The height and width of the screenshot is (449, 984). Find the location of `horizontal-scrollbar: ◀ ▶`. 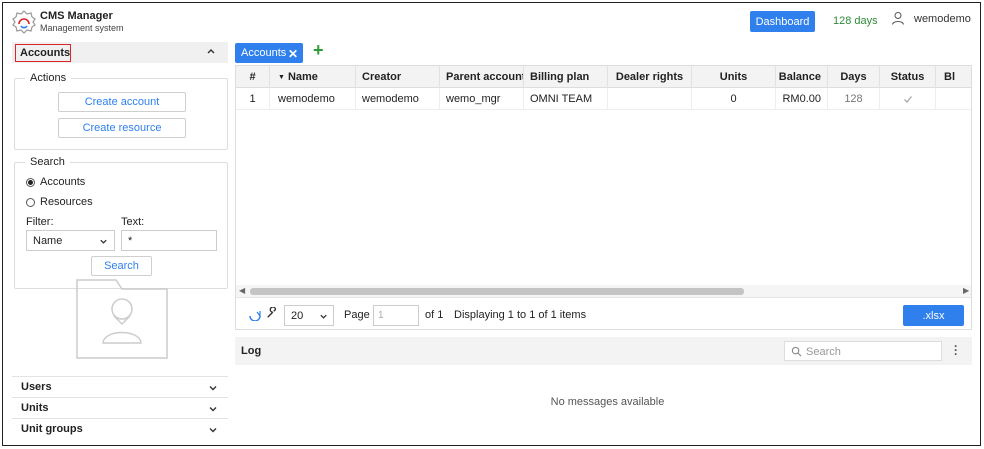

horizontal-scrollbar: ◀ ▶ is located at coordinates (603, 291).